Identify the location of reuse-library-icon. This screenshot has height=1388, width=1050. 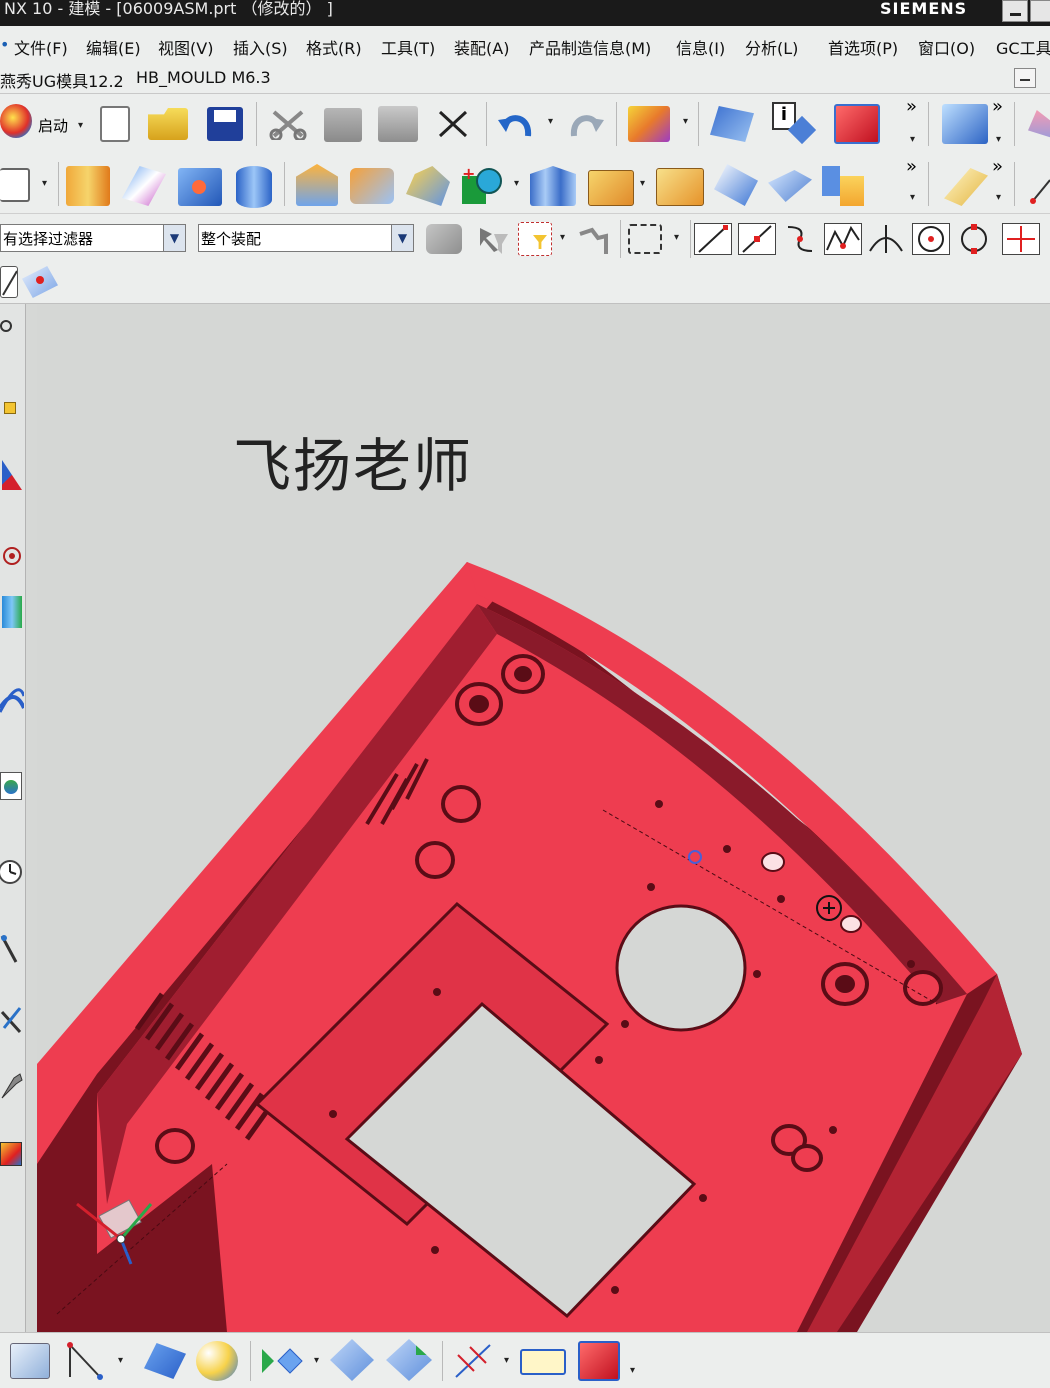
(12, 612).